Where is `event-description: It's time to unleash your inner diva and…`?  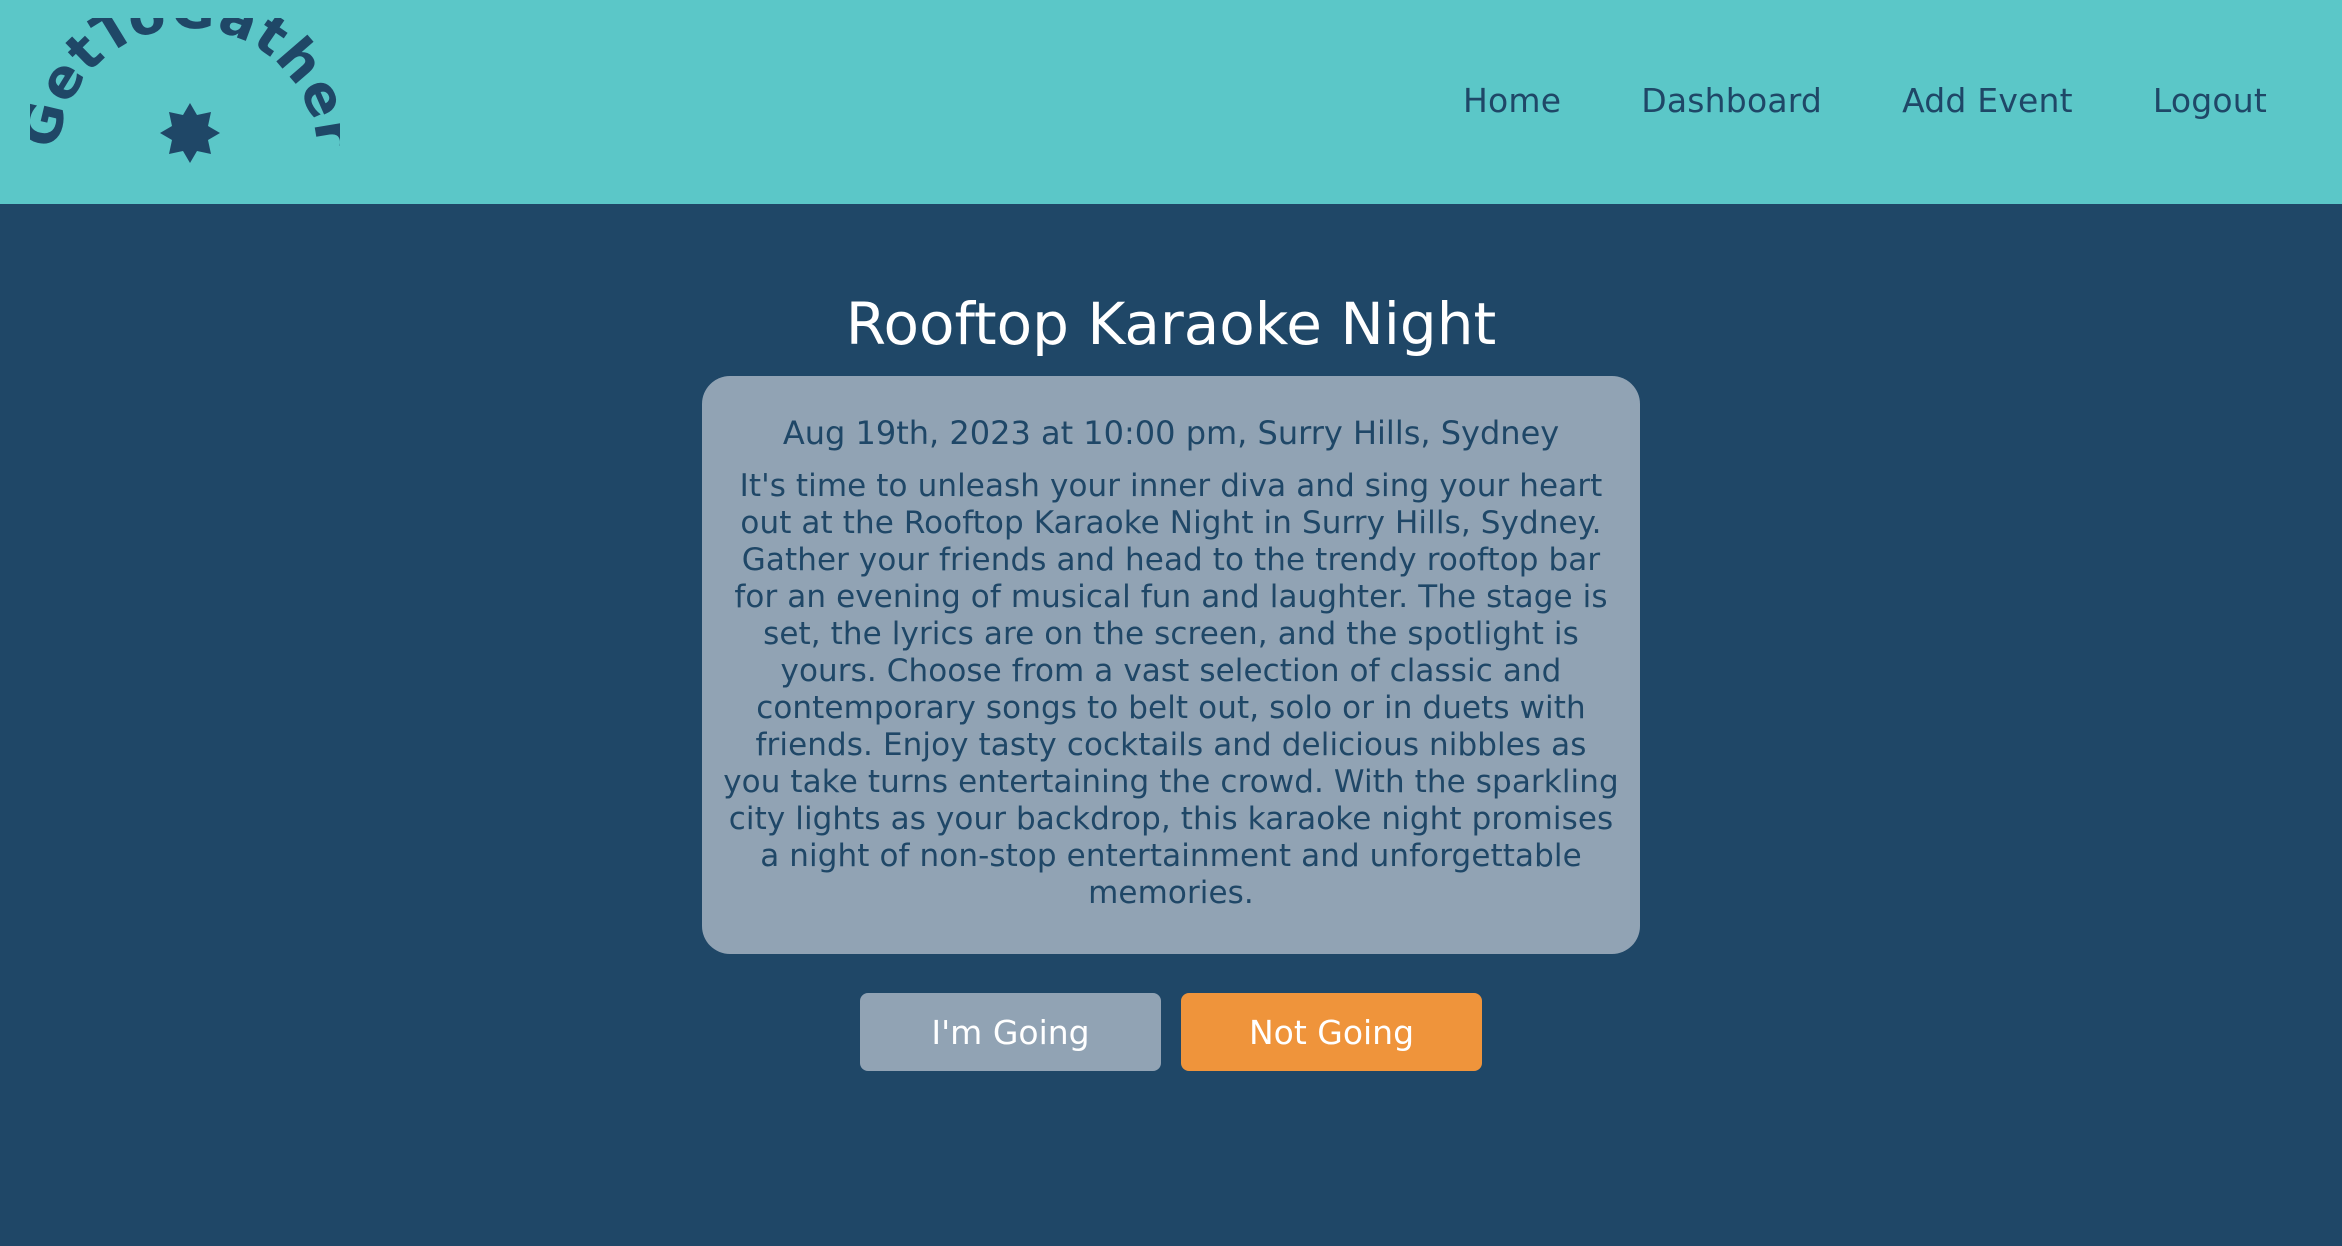
event-description: It's time to unleash your inner diva and… is located at coordinates (1171, 689).